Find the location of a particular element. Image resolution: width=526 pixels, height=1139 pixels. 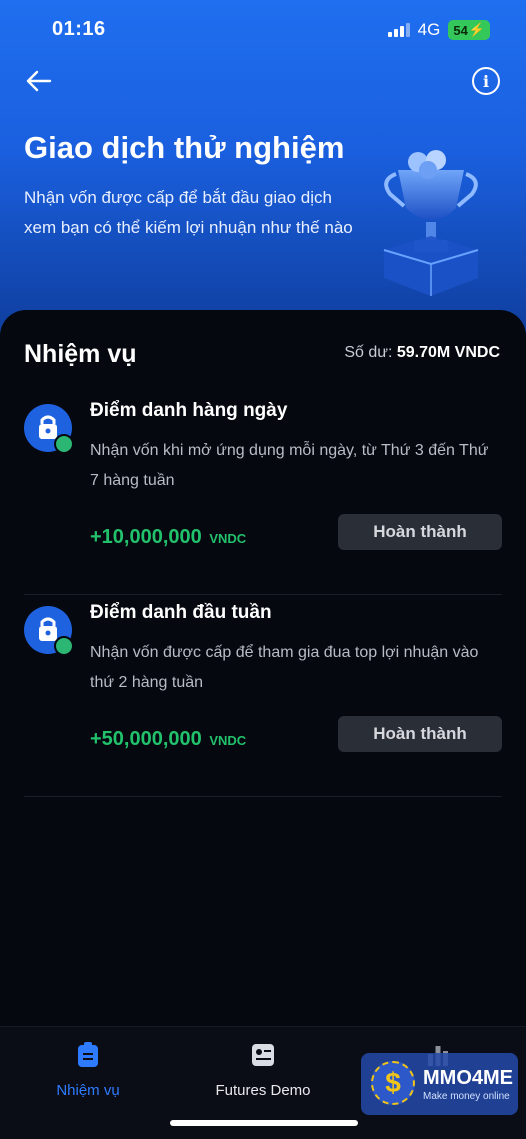

watermark-subtext: Make money online is located at coordinates (466, 1096).